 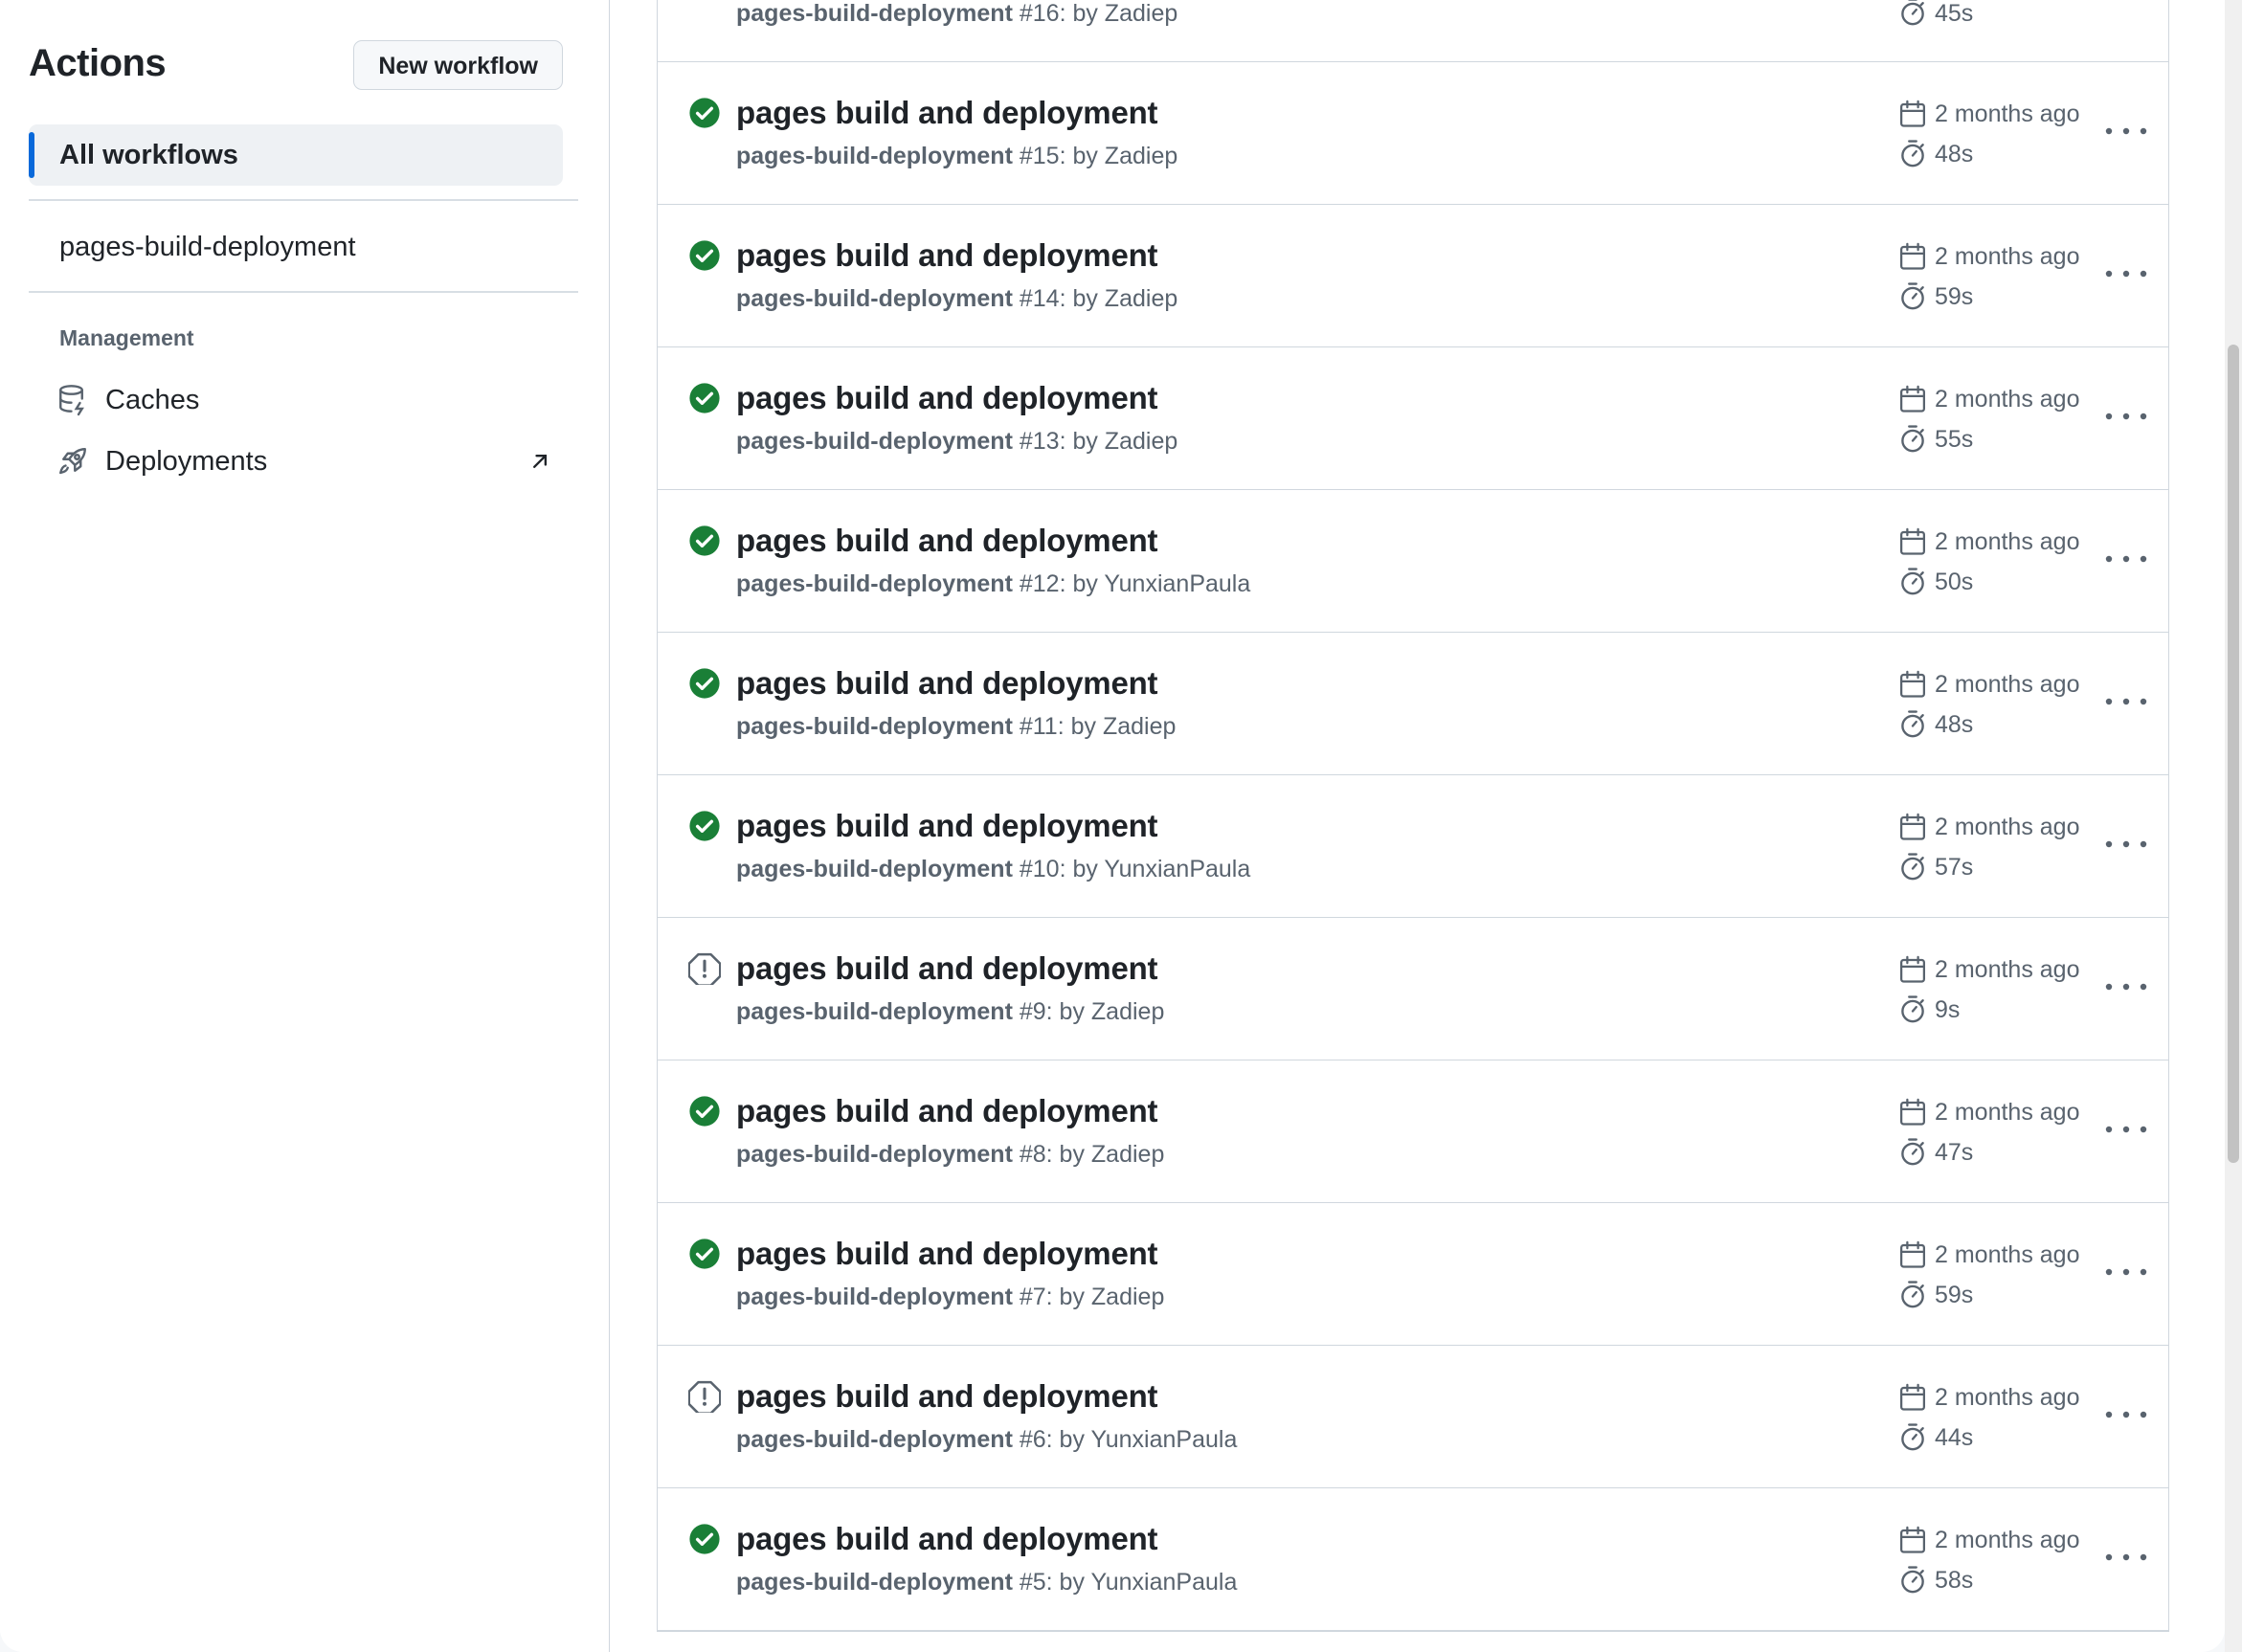 What do you see at coordinates (1125, 1582) in the screenshot?
I see `run-number-author: #5: by YunxianPaula` at bounding box center [1125, 1582].